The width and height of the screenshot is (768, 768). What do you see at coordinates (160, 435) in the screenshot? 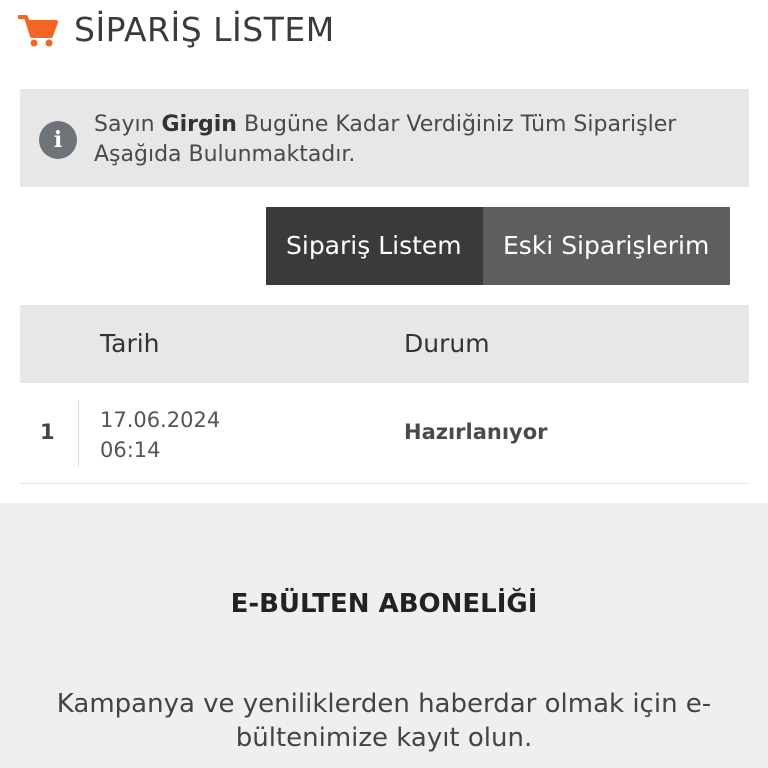
I see `order-date: 17.06.2024 06:14` at bounding box center [160, 435].